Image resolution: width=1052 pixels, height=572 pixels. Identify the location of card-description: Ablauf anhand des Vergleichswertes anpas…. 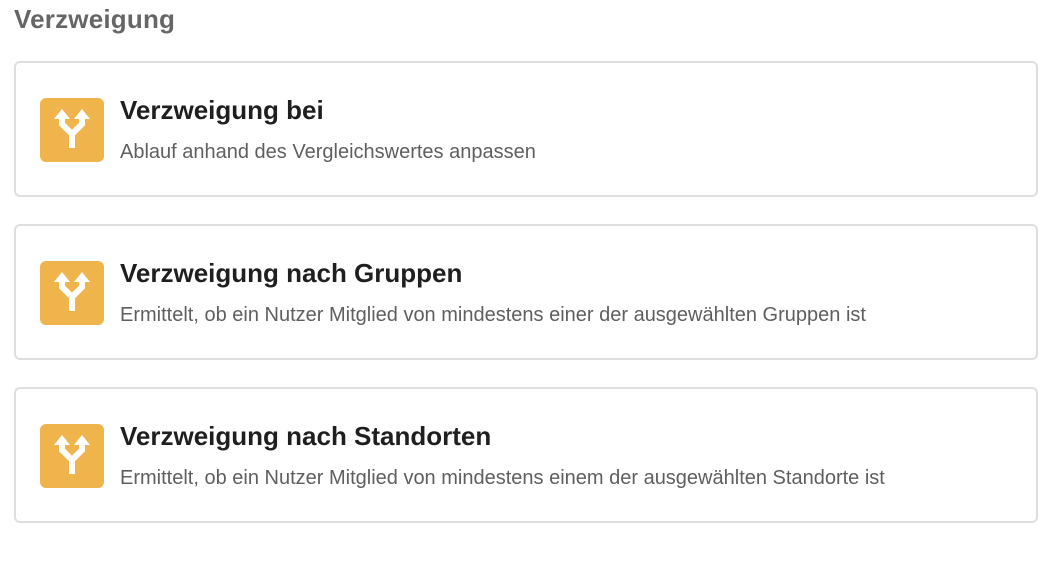
(328, 152).